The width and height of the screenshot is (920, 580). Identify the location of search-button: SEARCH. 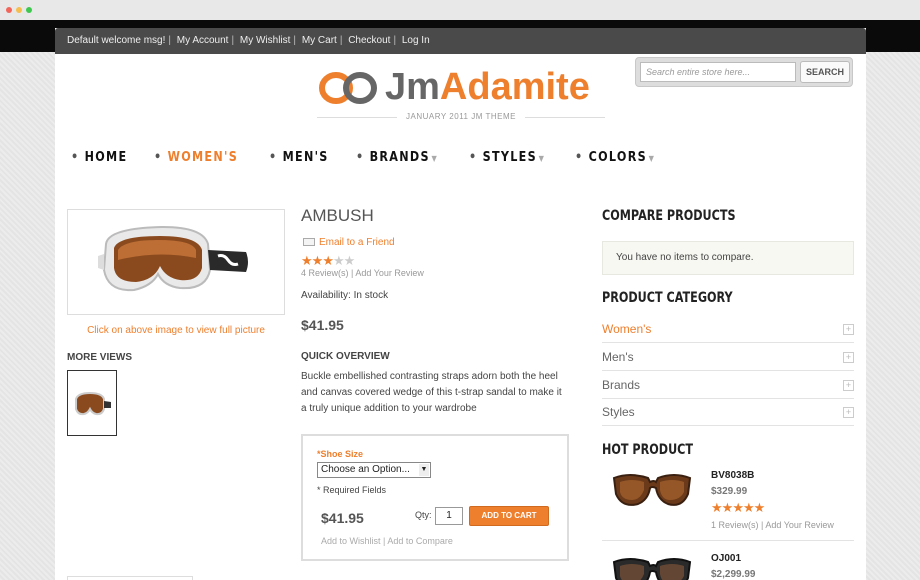
(825, 72).